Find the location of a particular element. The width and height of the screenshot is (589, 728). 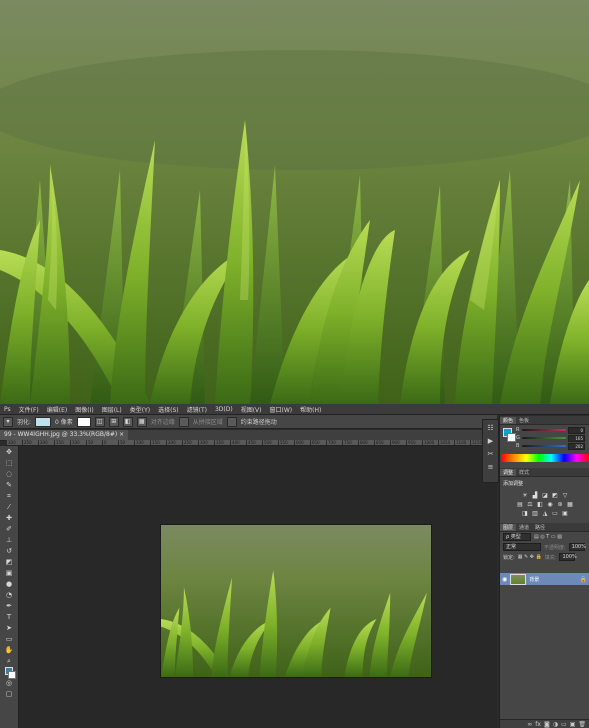

tab-color: 颜色 is located at coordinates (508, 420).